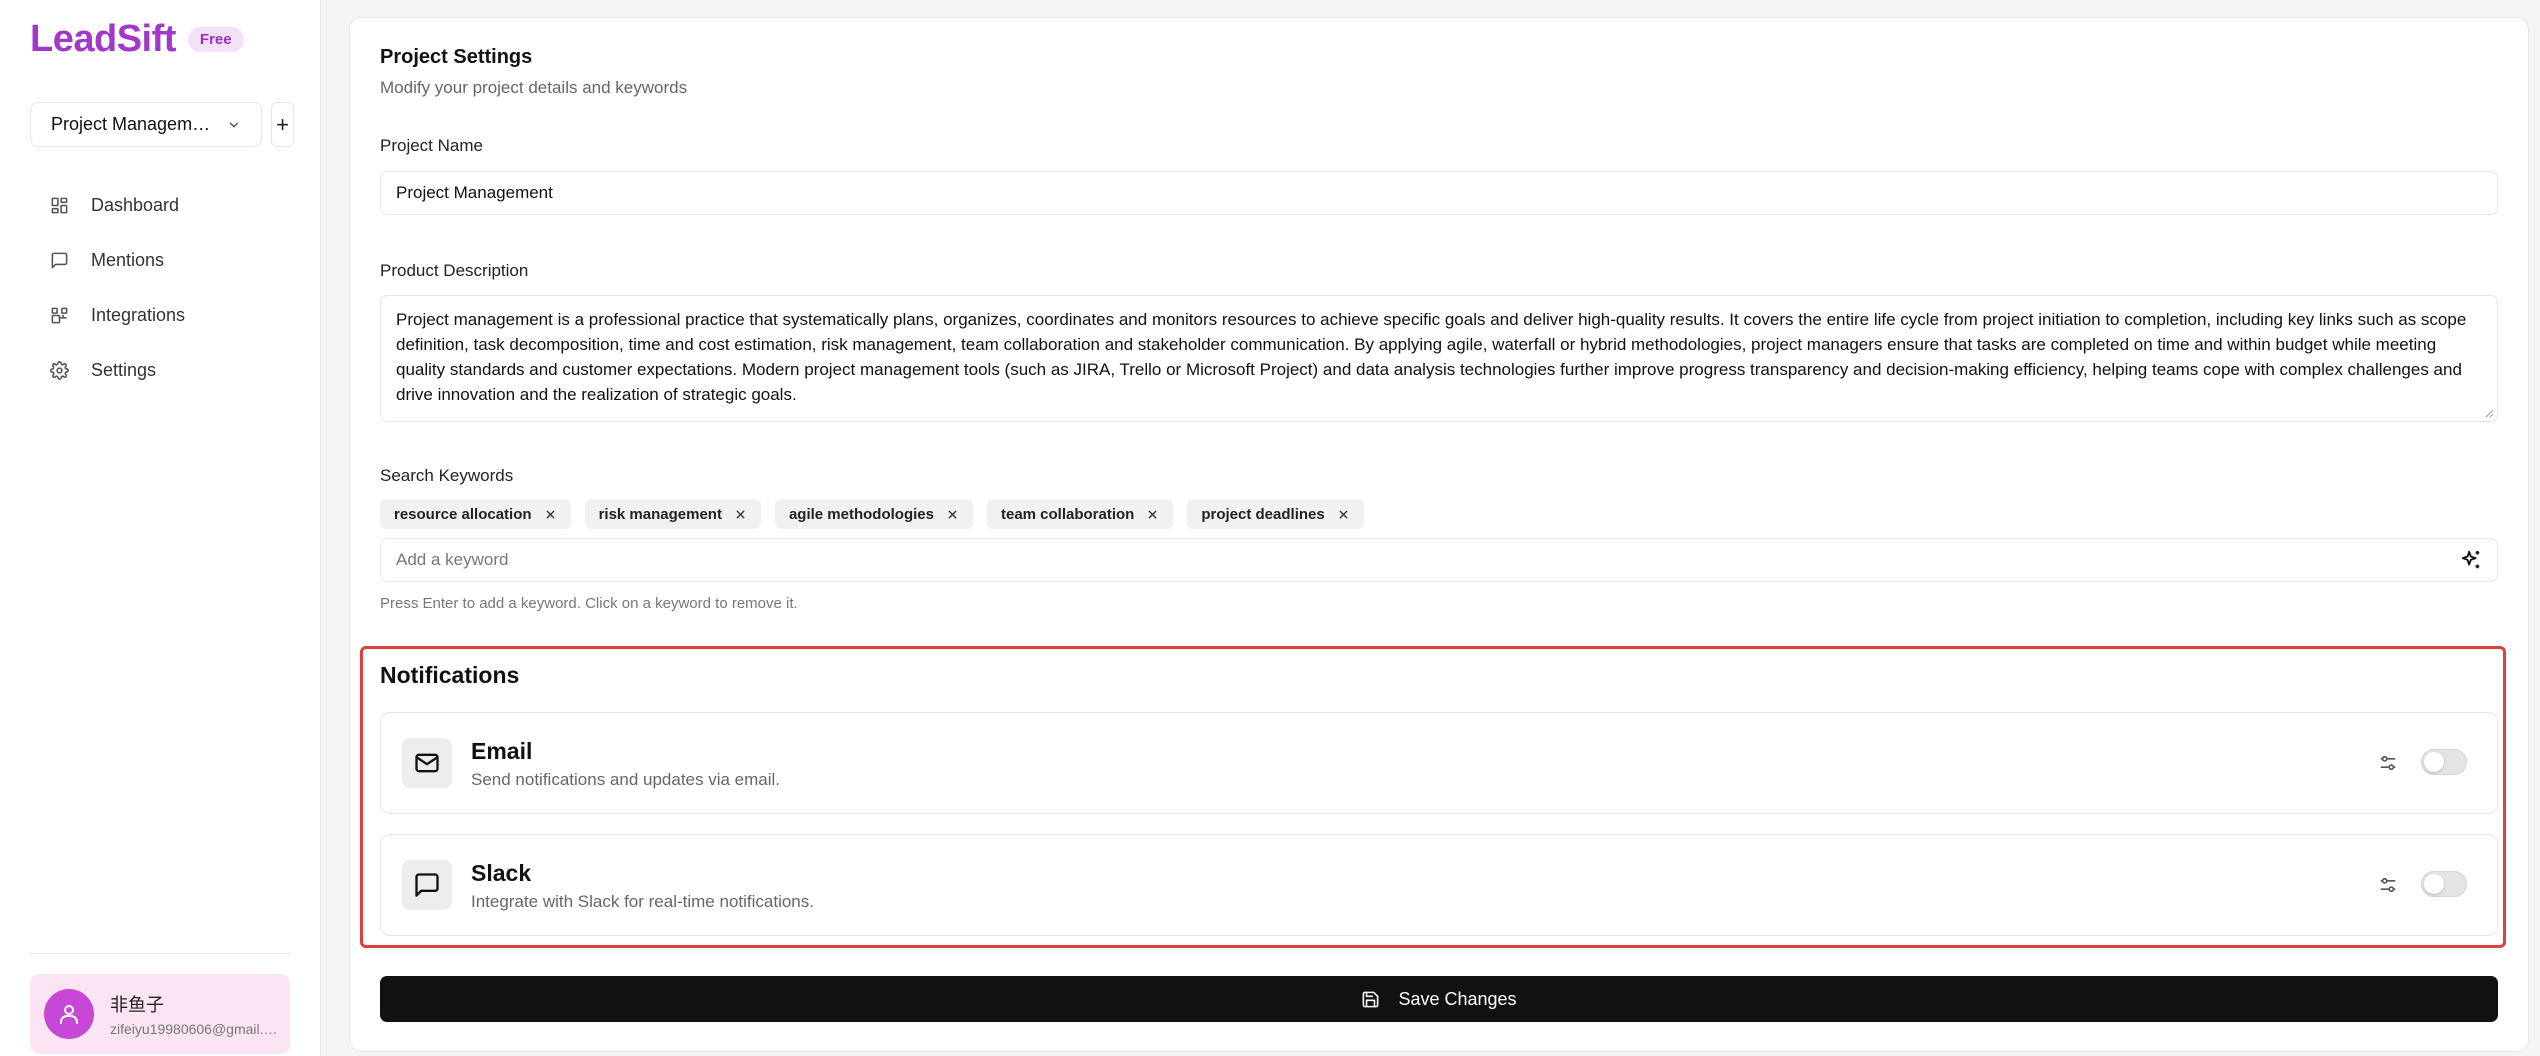  I want to click on sidebar-divider, so click(160, 953).